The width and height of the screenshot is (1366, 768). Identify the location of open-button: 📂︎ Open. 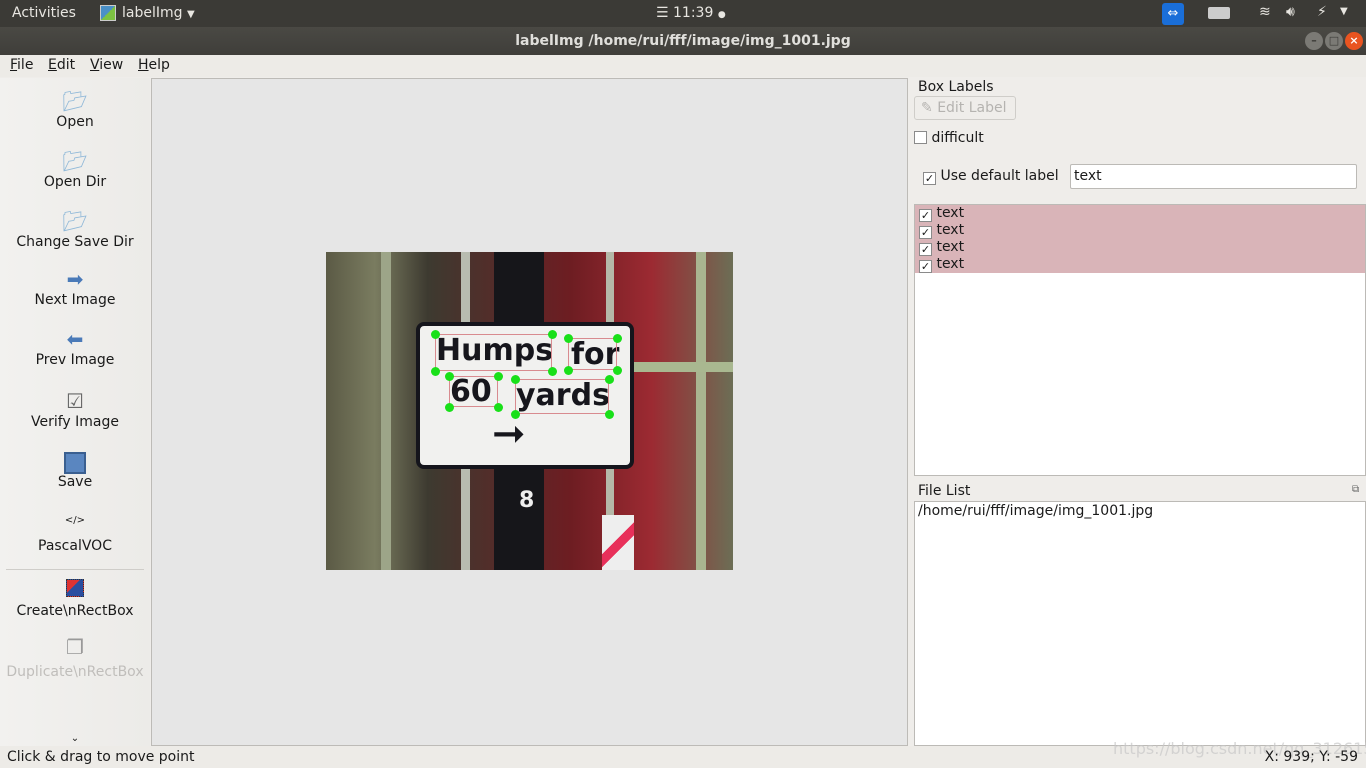
(75, 109).